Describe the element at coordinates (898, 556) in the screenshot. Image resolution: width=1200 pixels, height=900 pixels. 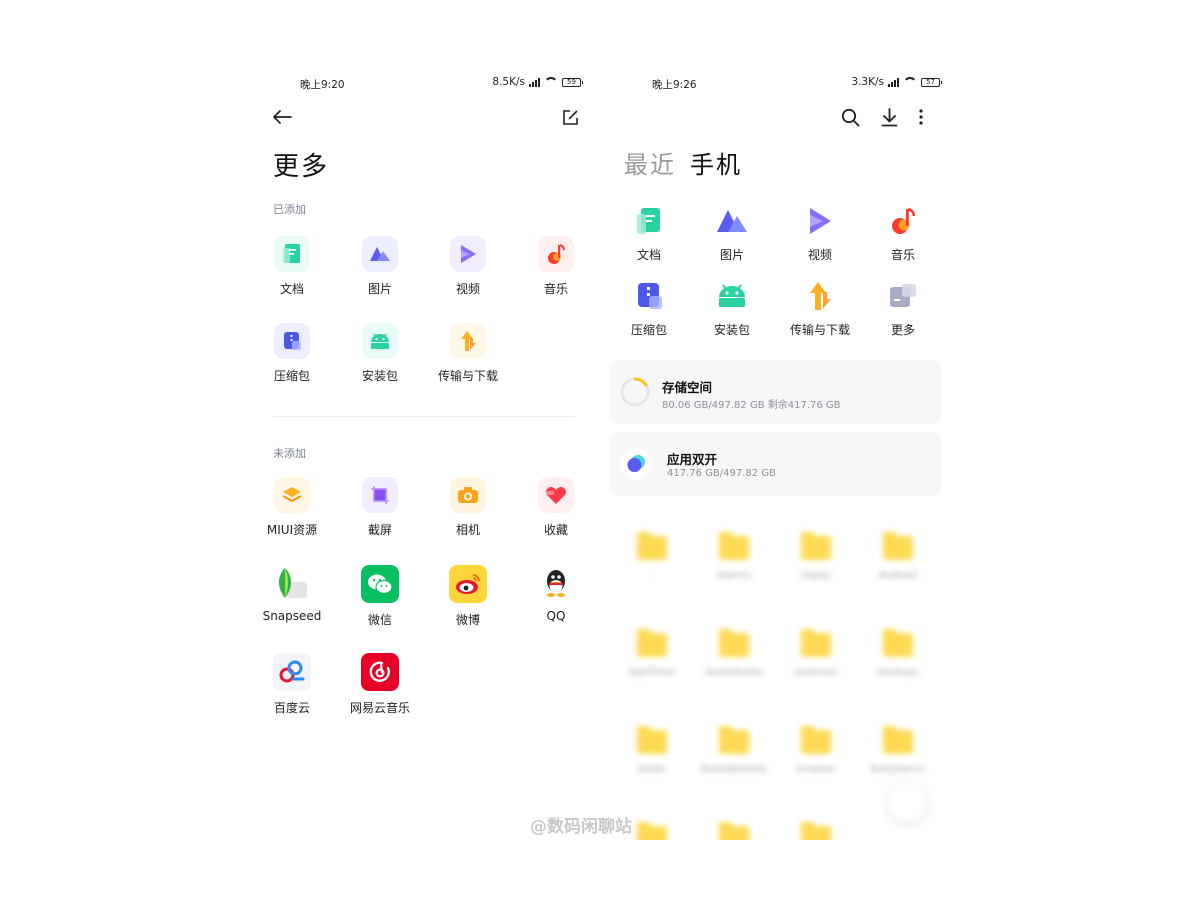
I see `folder-item: Android` at that location.